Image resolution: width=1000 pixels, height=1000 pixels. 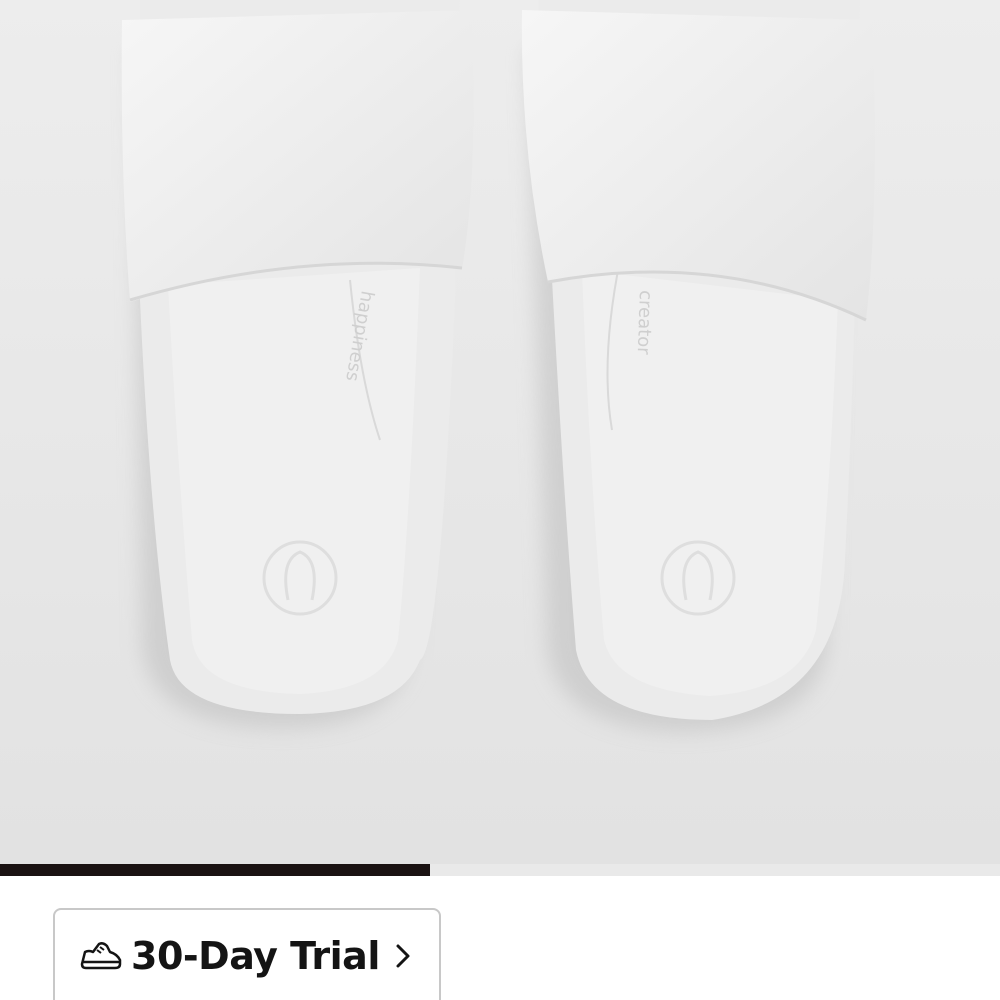 I want to click on gallery-progress-track, so click(x=500, y=870).